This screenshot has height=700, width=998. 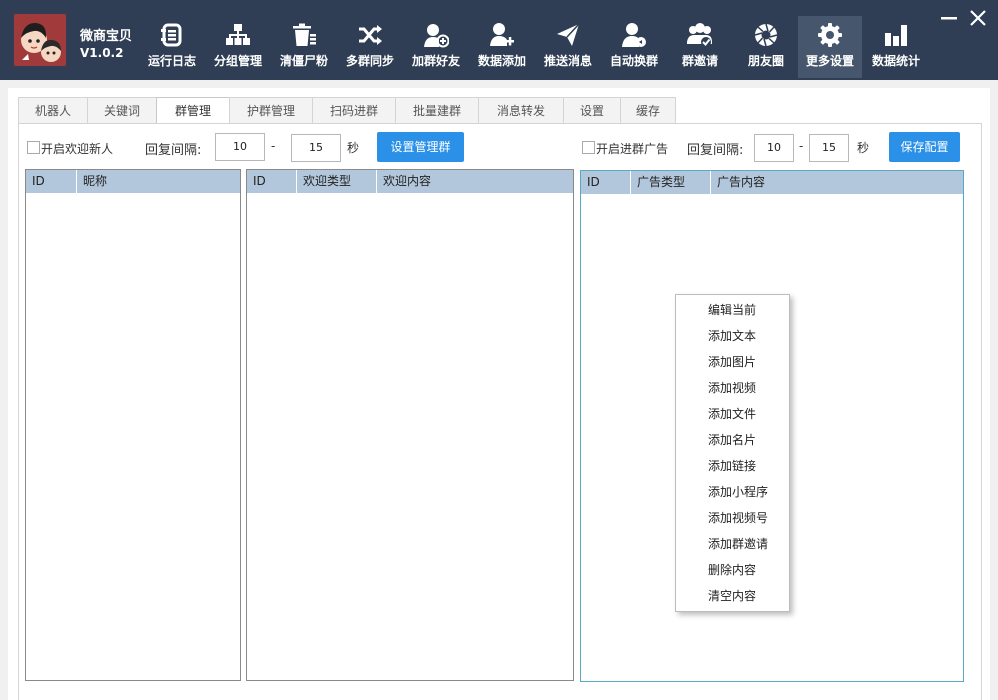 I want to click on app-logo, so click(x=40, y=40).